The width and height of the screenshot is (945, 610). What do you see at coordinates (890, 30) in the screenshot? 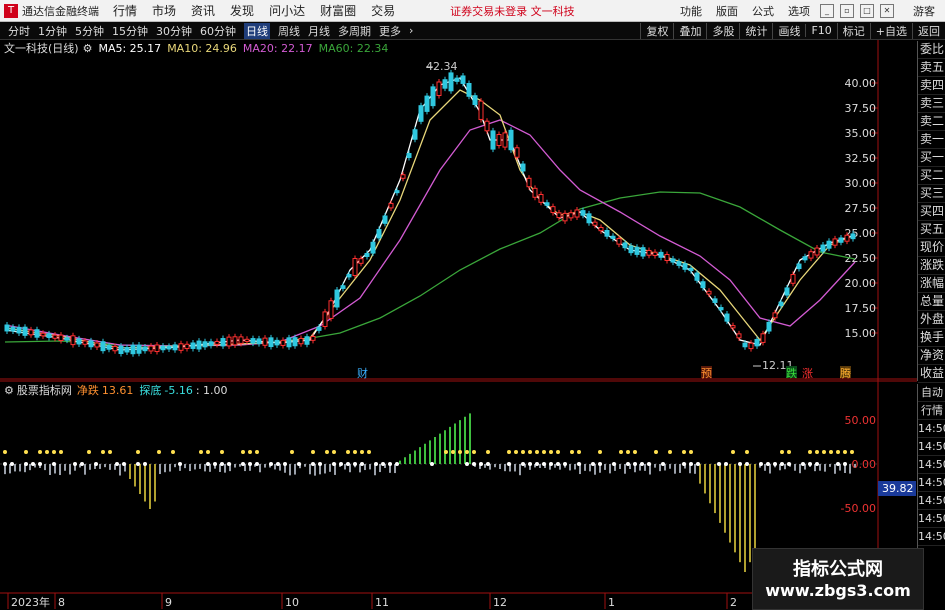
I see `add-favorite-button: +自选` at bounding box center [890, 30].